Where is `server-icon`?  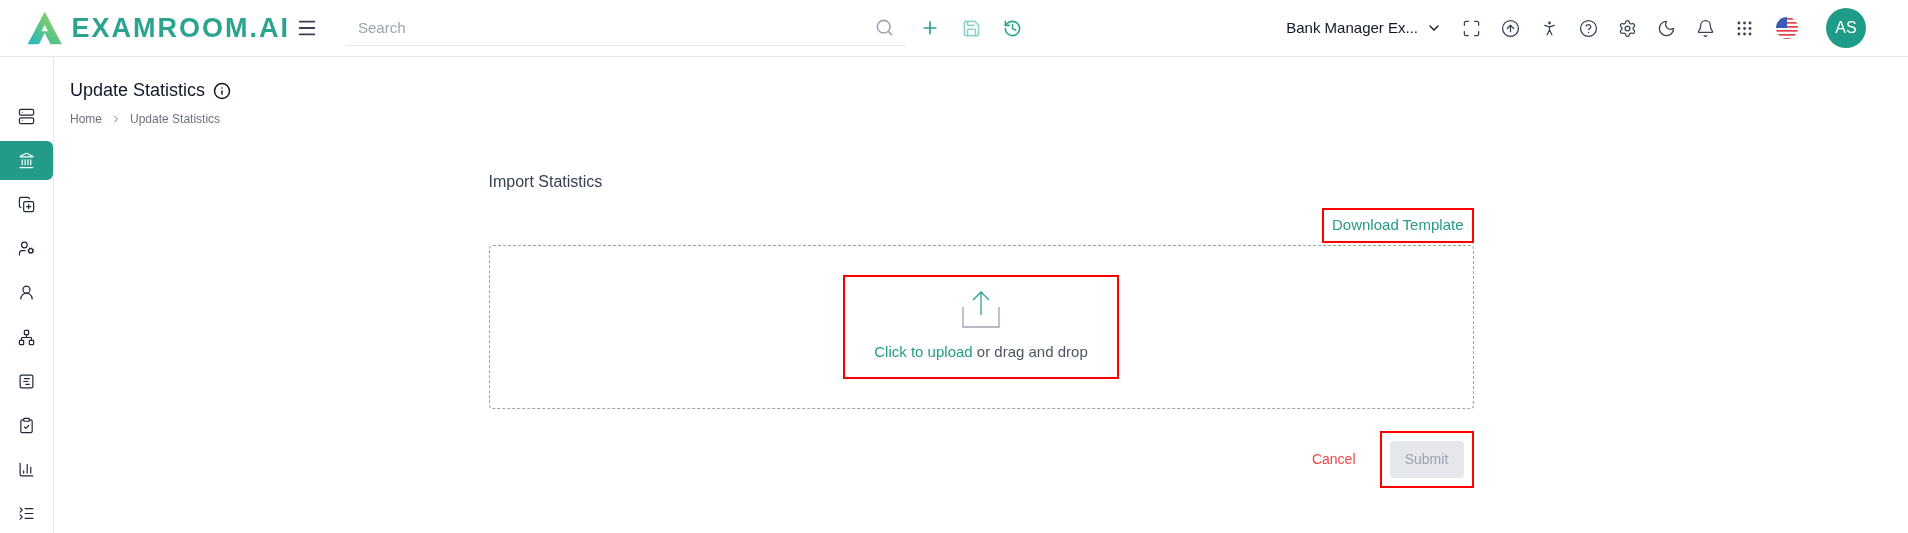 server-icon is located at coordinates (26, 117).